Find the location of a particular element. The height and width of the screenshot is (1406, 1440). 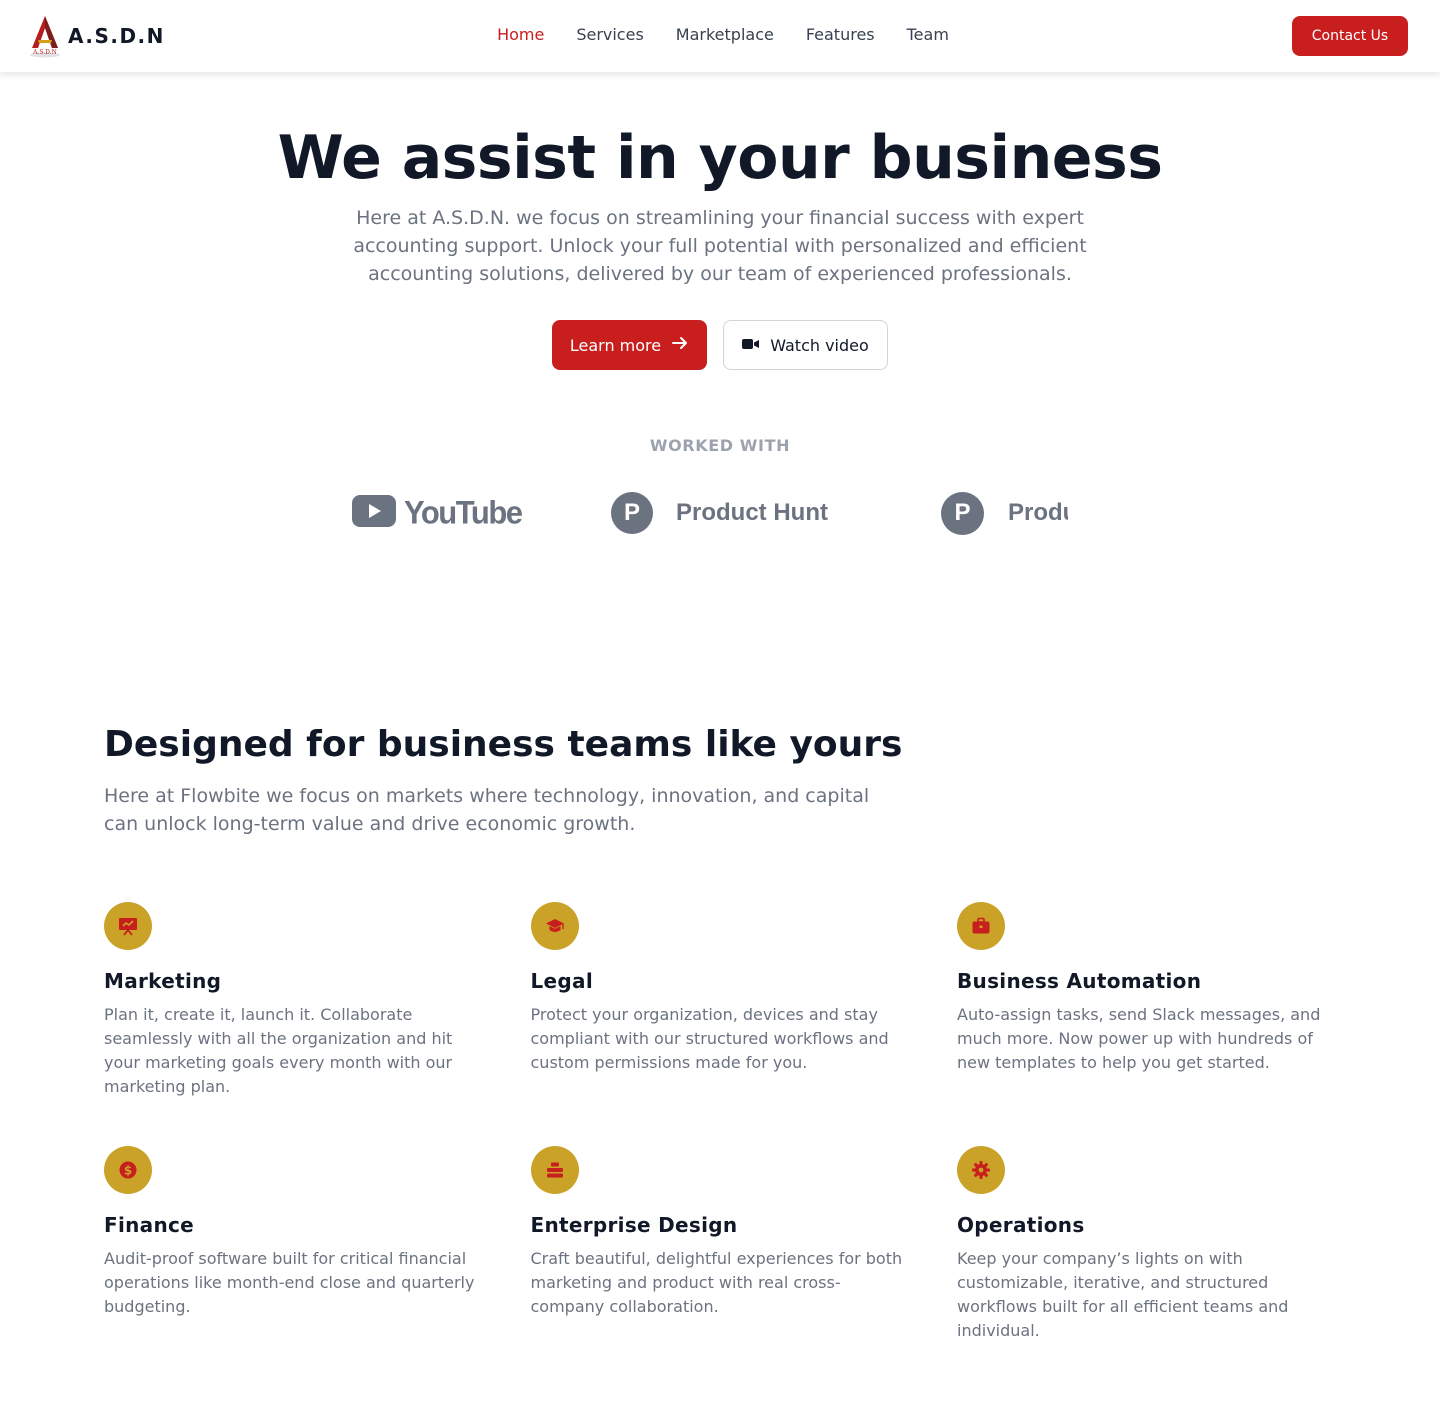

youtube-play-icon is located at coordinates (374, 513).